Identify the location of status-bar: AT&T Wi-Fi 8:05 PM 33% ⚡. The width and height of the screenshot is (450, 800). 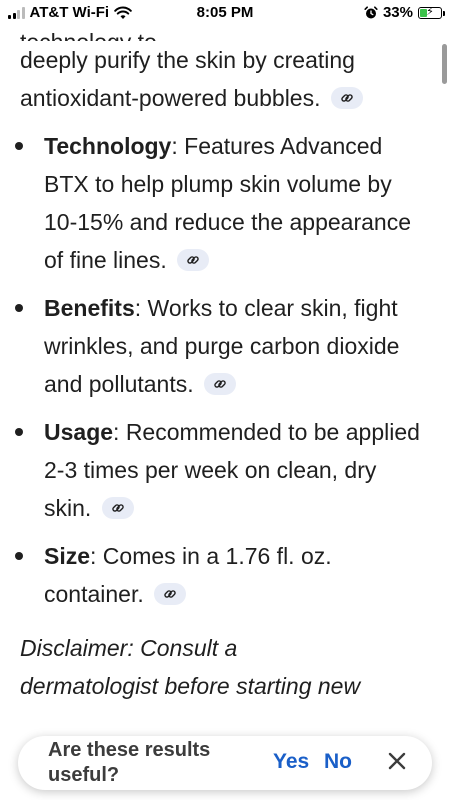
(225, 13).